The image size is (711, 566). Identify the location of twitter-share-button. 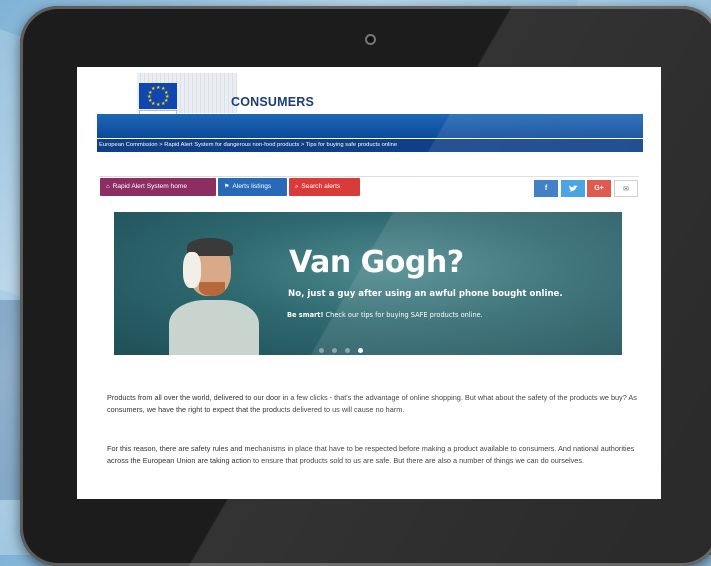
(573, 188).